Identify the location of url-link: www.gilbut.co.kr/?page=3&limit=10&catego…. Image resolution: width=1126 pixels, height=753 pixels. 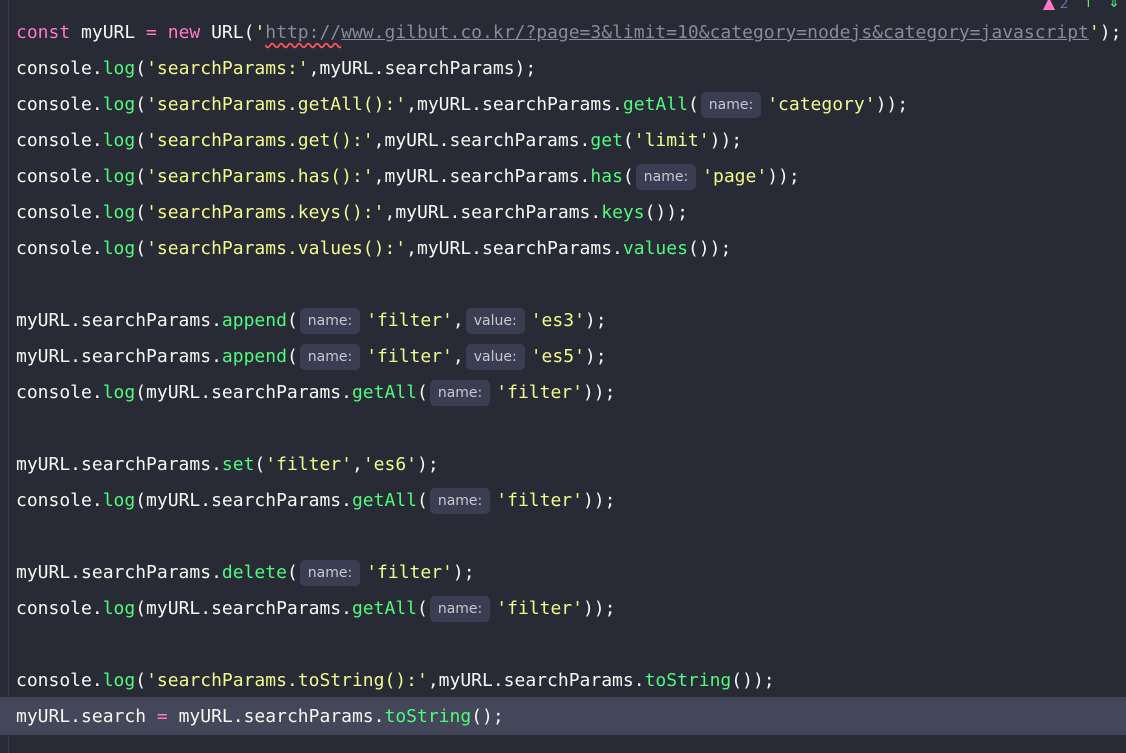
(715, 33).